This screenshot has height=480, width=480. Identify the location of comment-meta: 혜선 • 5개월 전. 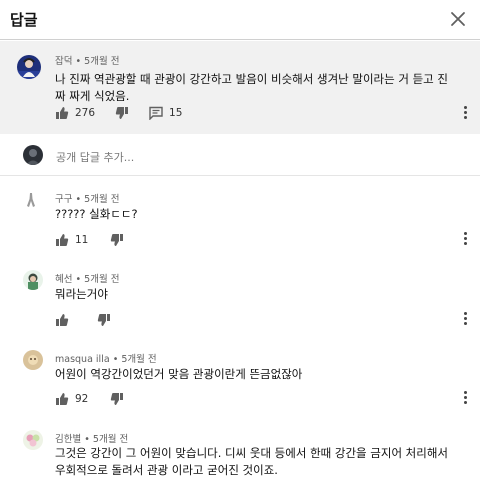
(87, 278).